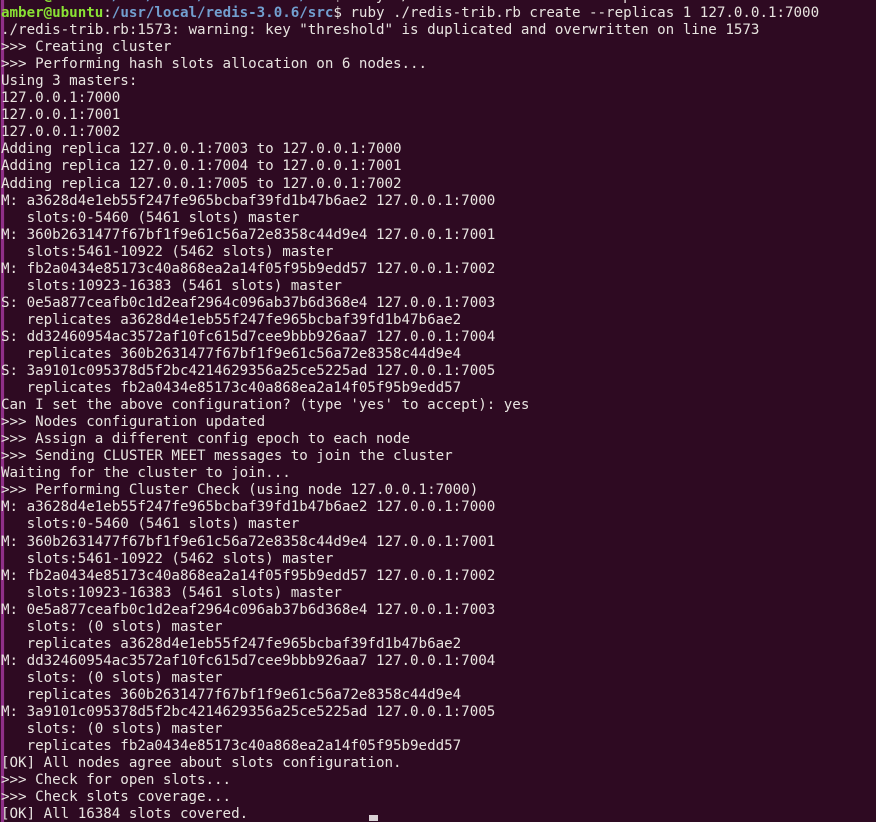 This screenshot has width=876, height=822. Describe the element at coordinates (125, 814) in the screenshot. I see `output-line: [OK] All 16384 slots covered.` at that location.